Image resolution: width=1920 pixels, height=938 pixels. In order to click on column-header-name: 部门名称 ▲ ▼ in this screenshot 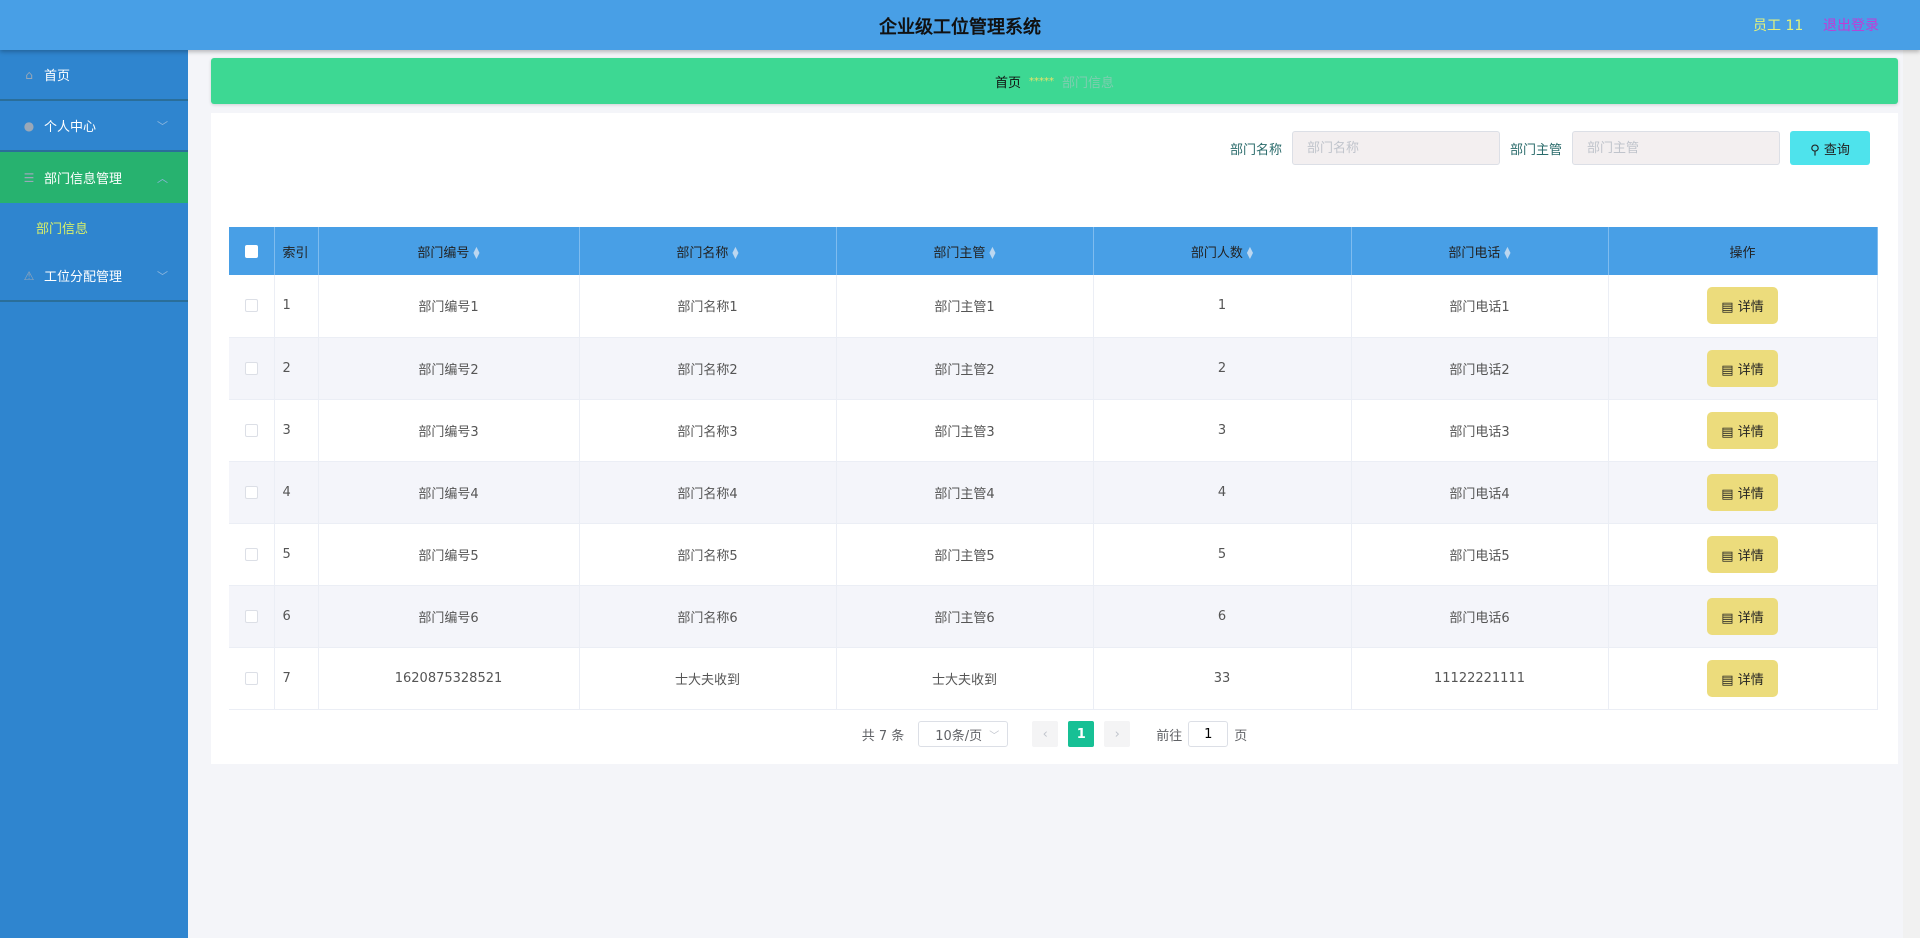, I will do `click(708, 251)`.